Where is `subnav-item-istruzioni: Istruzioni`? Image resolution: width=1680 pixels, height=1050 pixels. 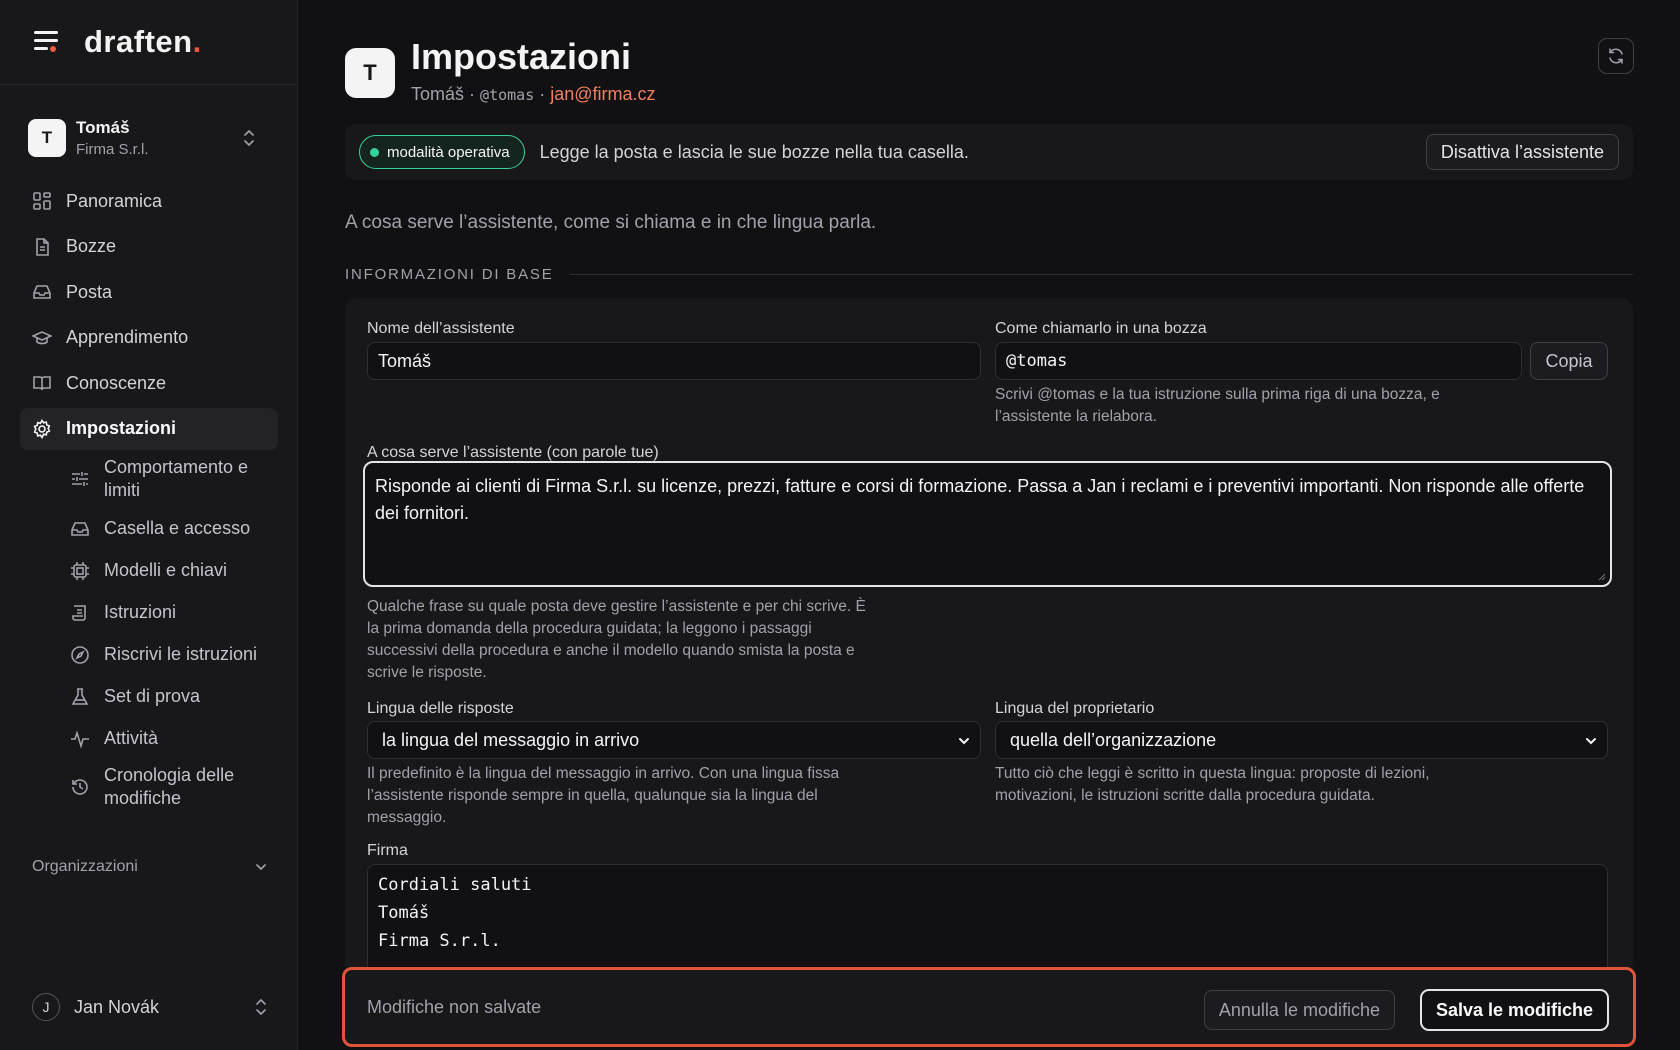 subnav-item-istruzioni: Istruzioni is located at coordinates (149, 613).